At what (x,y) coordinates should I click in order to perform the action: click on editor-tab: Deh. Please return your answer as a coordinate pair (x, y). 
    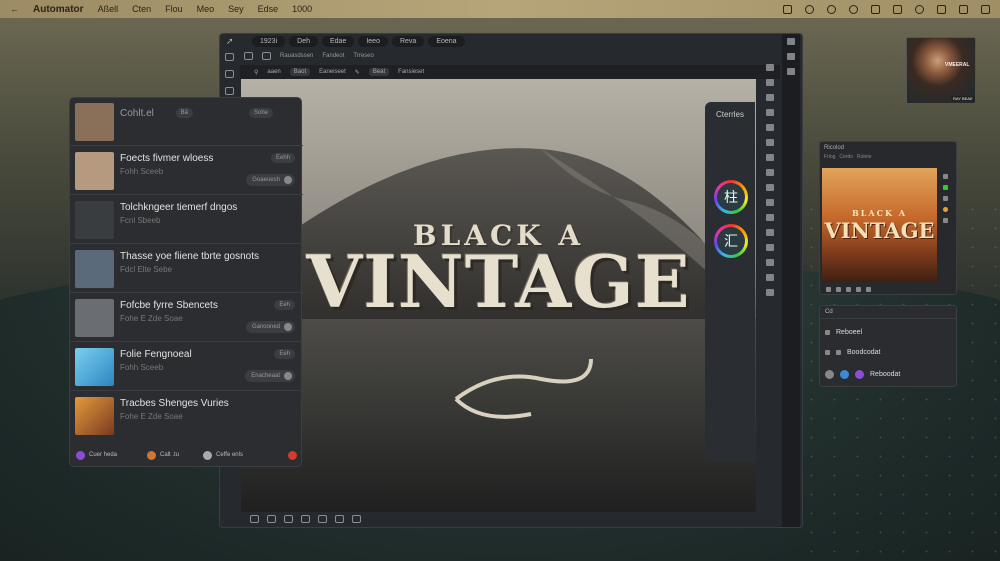
    Looking at the image, I should click on (303, 41).